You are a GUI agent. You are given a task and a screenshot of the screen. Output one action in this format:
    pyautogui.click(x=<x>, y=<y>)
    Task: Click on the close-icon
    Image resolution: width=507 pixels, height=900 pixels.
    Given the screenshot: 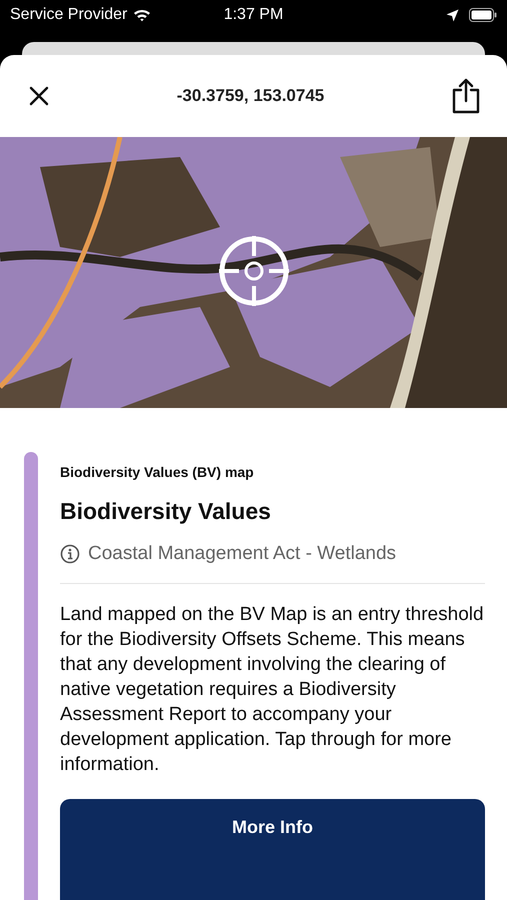 What is the action you would take?
    pyautogui.click(x=39, y=96)
    